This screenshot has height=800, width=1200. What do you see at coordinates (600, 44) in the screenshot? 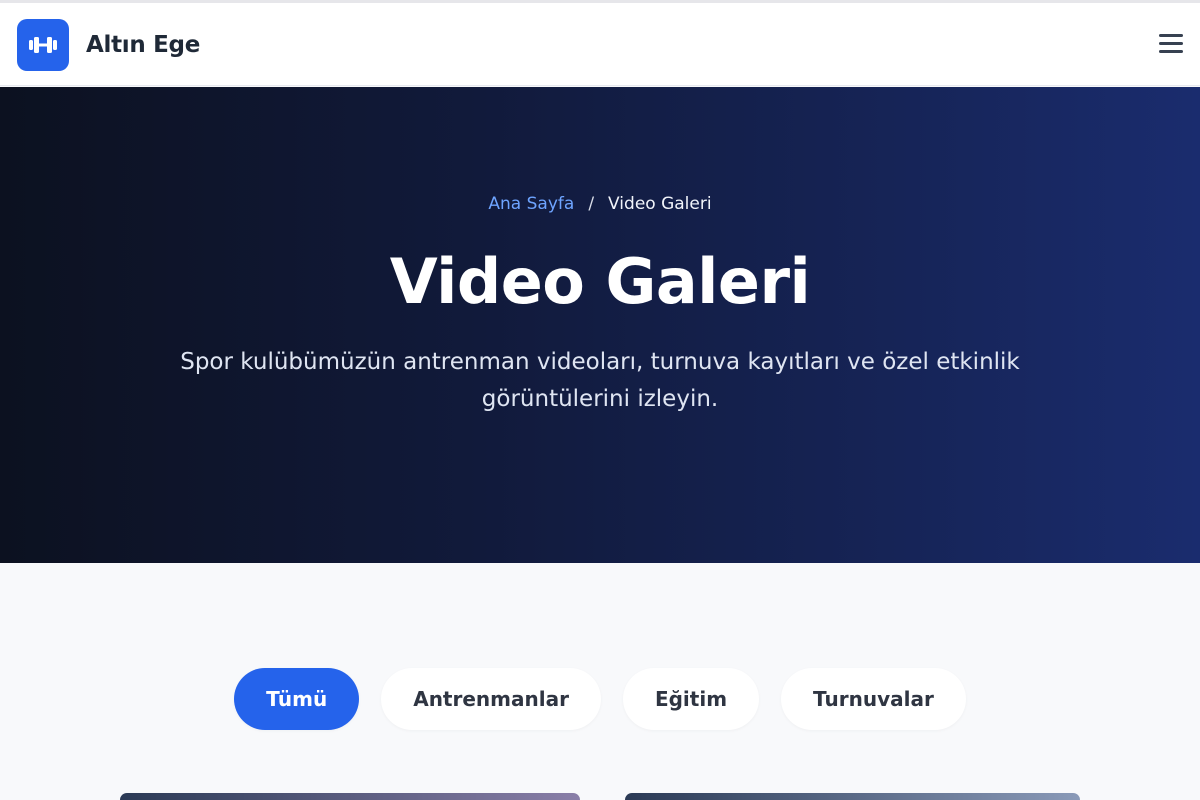
I see `site-header: Altın Ege` at bounding box center [600, 44].